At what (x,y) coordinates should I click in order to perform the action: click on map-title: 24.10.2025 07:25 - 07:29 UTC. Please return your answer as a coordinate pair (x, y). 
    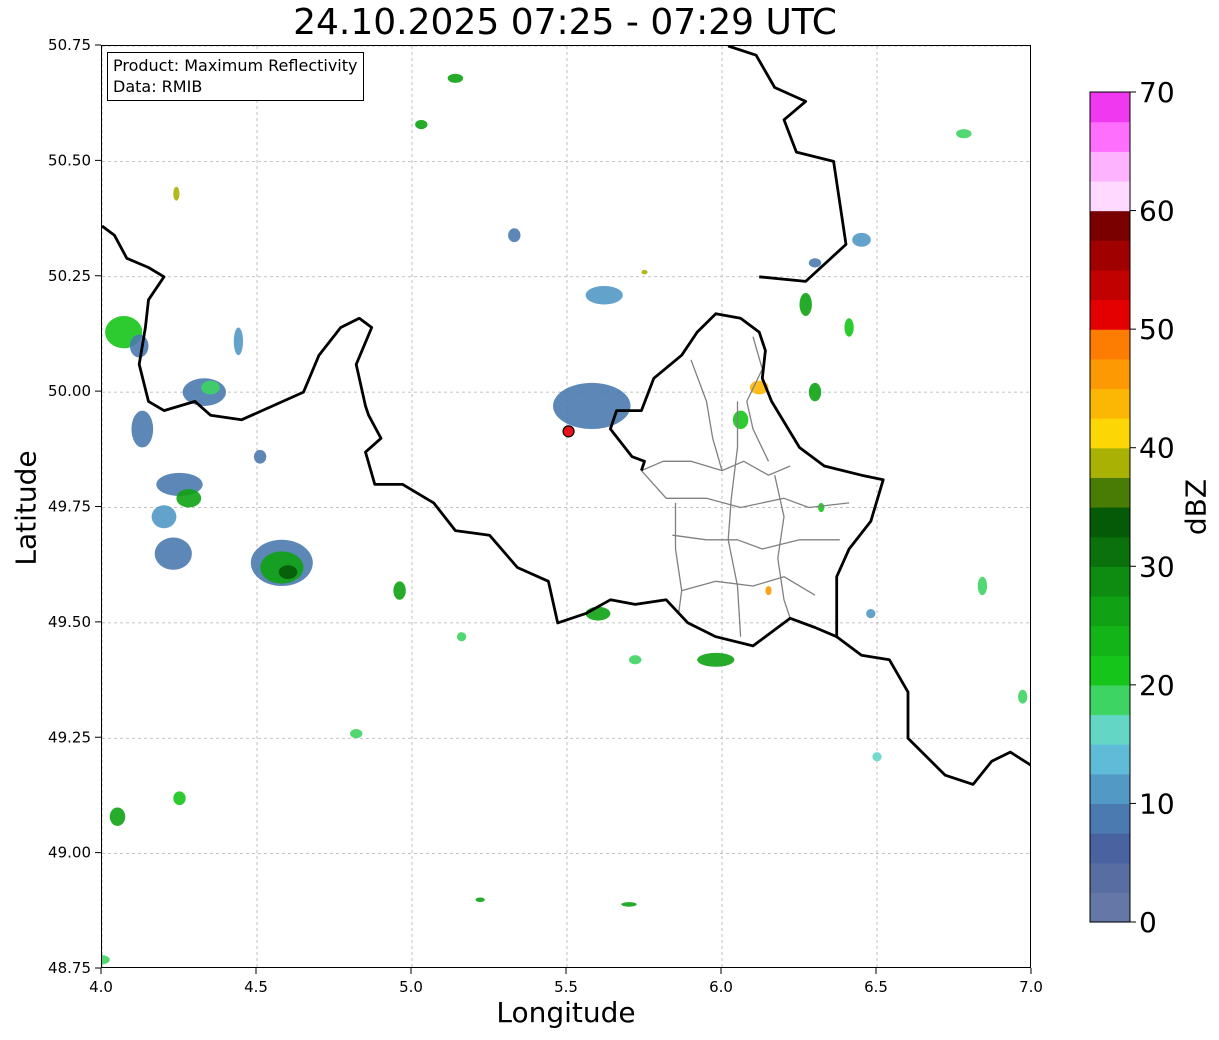
    Looking at the image, I should click on (565, 22).